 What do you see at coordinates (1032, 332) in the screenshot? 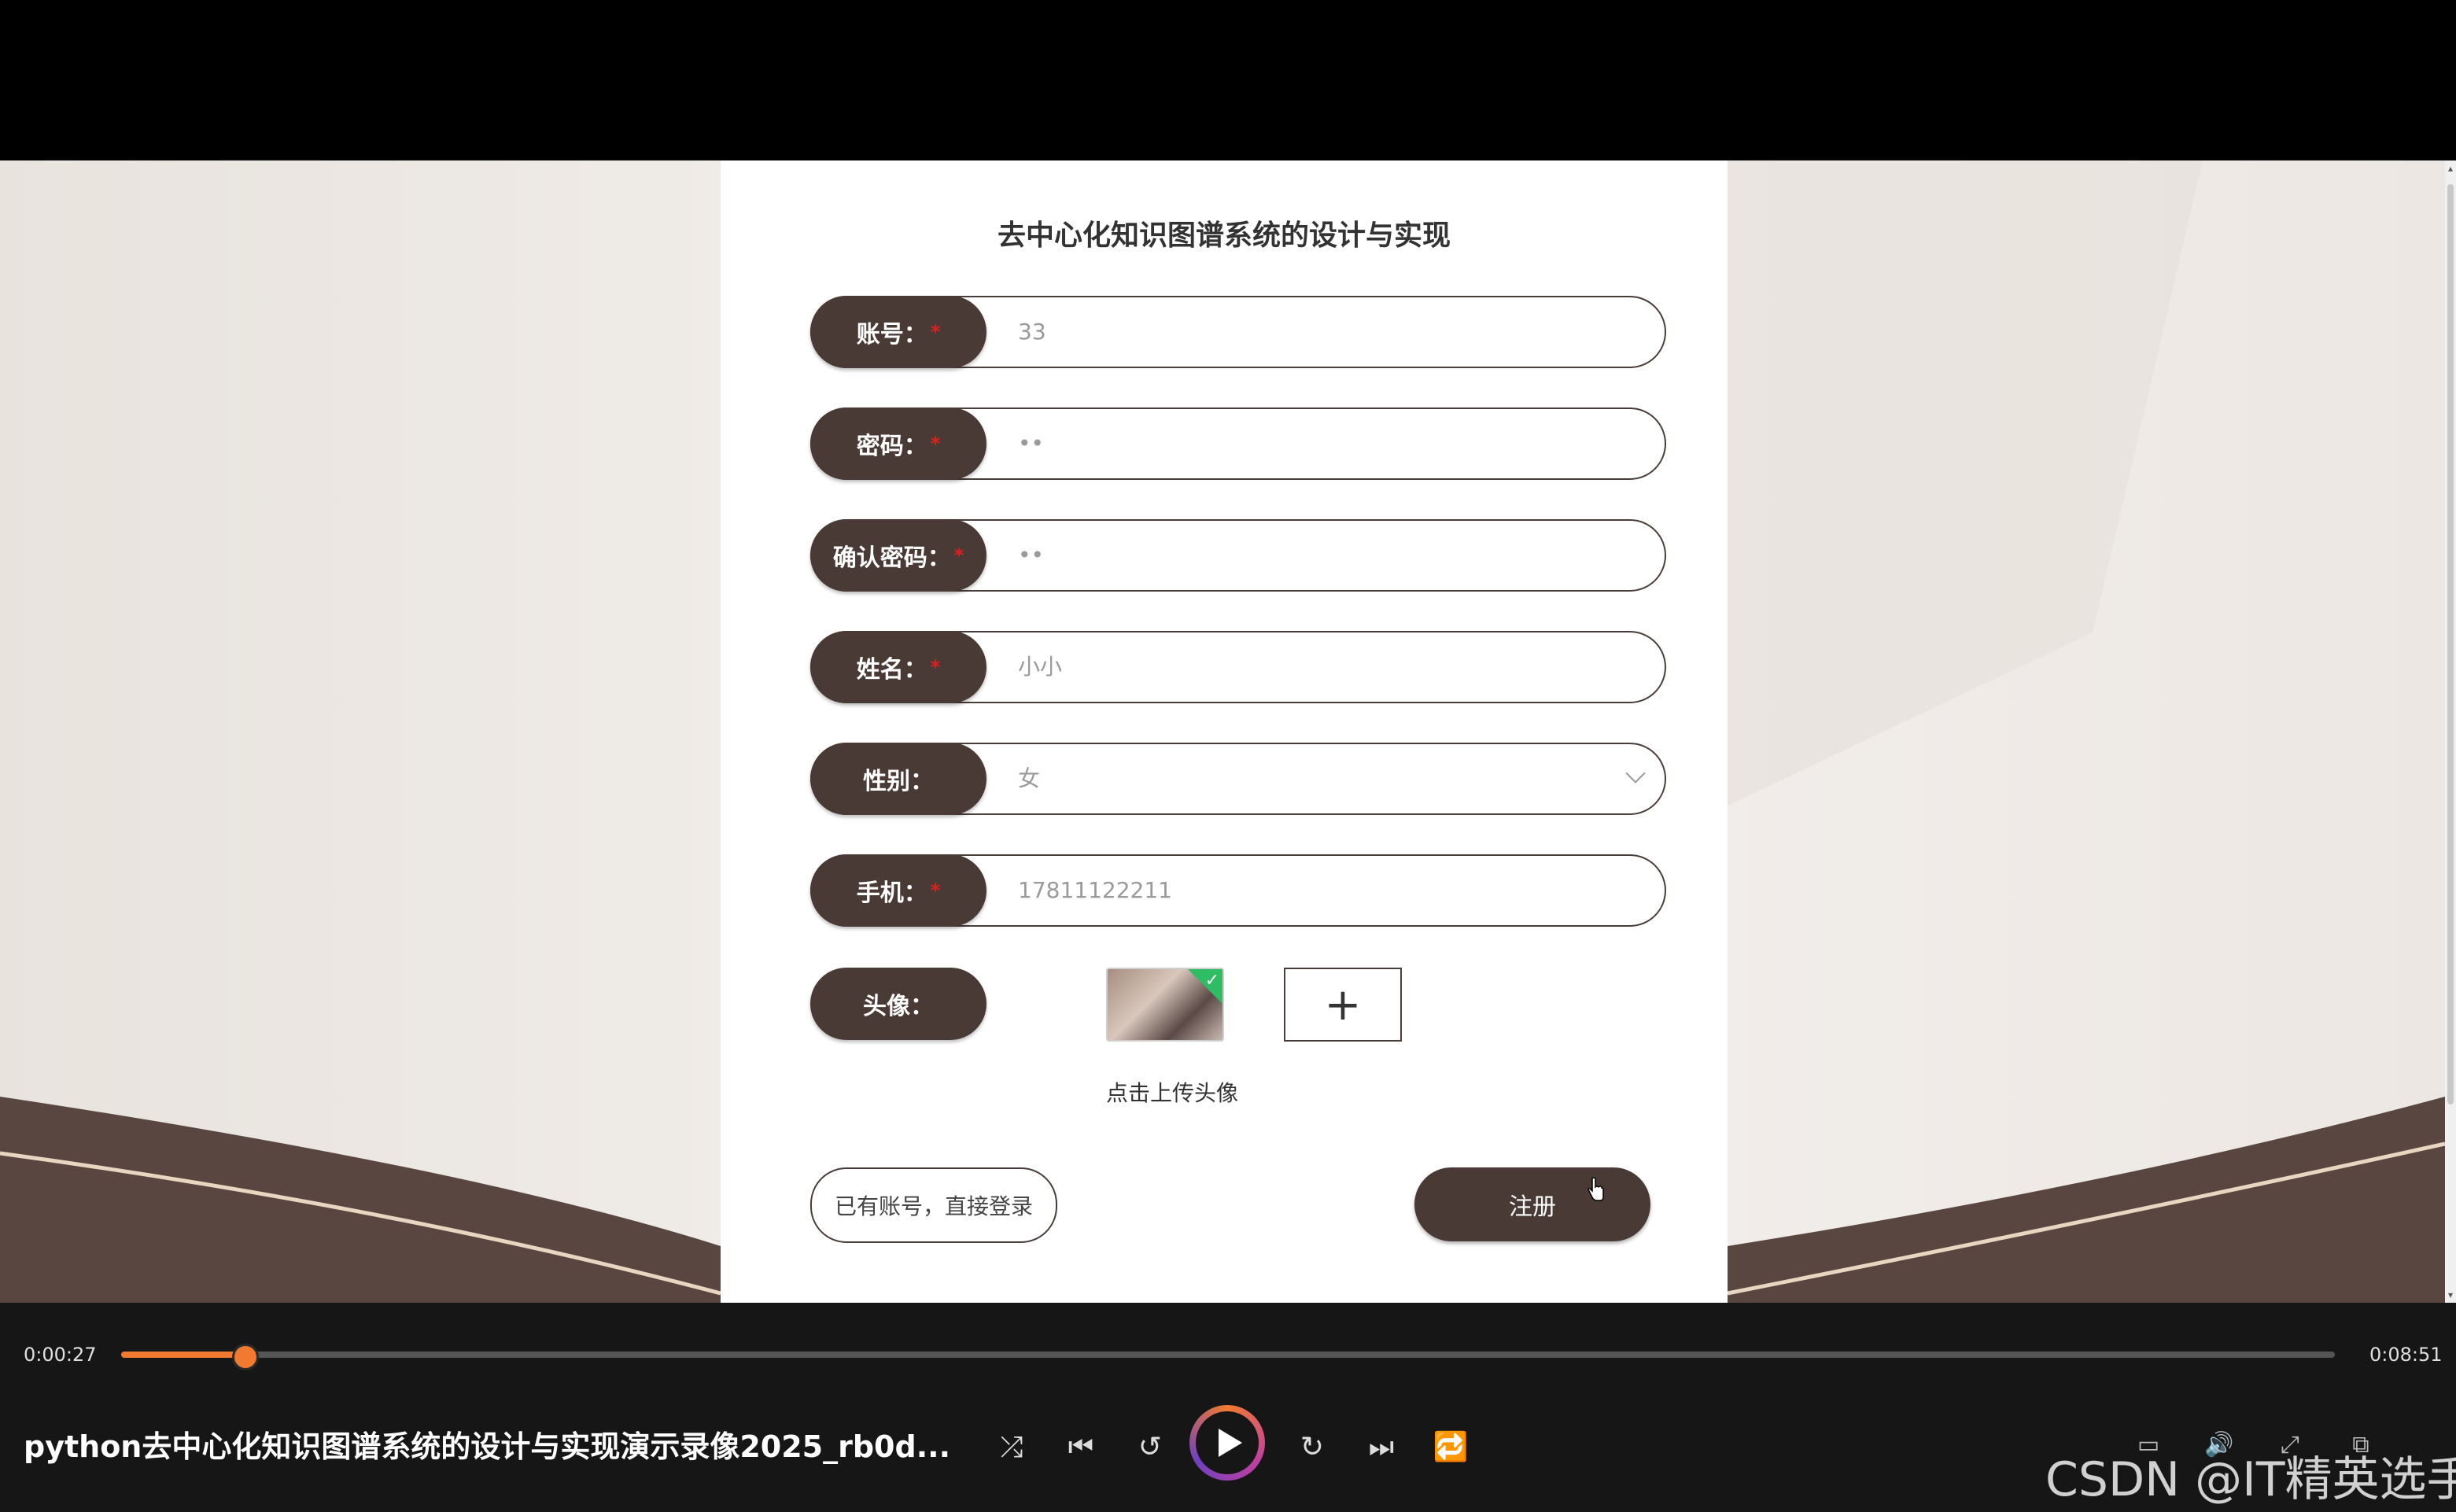
I see `account-value: 33` at bounding box center [1032, 332].